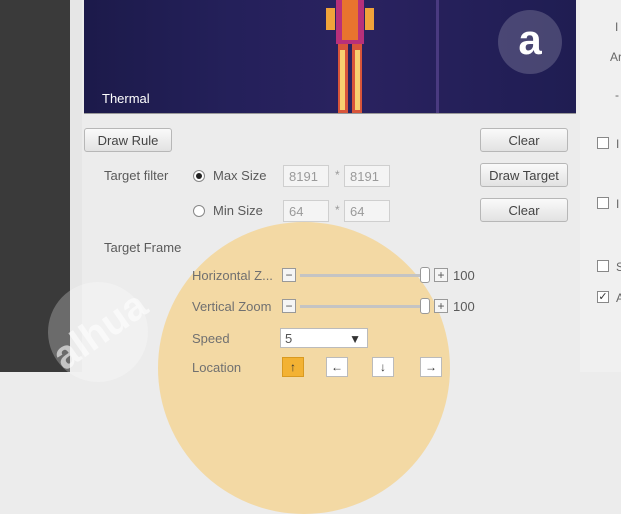  What do you see at coordinates (240, 175) in the screenshot?
I see `max-size-label: Max Size` at bounding box center [240, 175].